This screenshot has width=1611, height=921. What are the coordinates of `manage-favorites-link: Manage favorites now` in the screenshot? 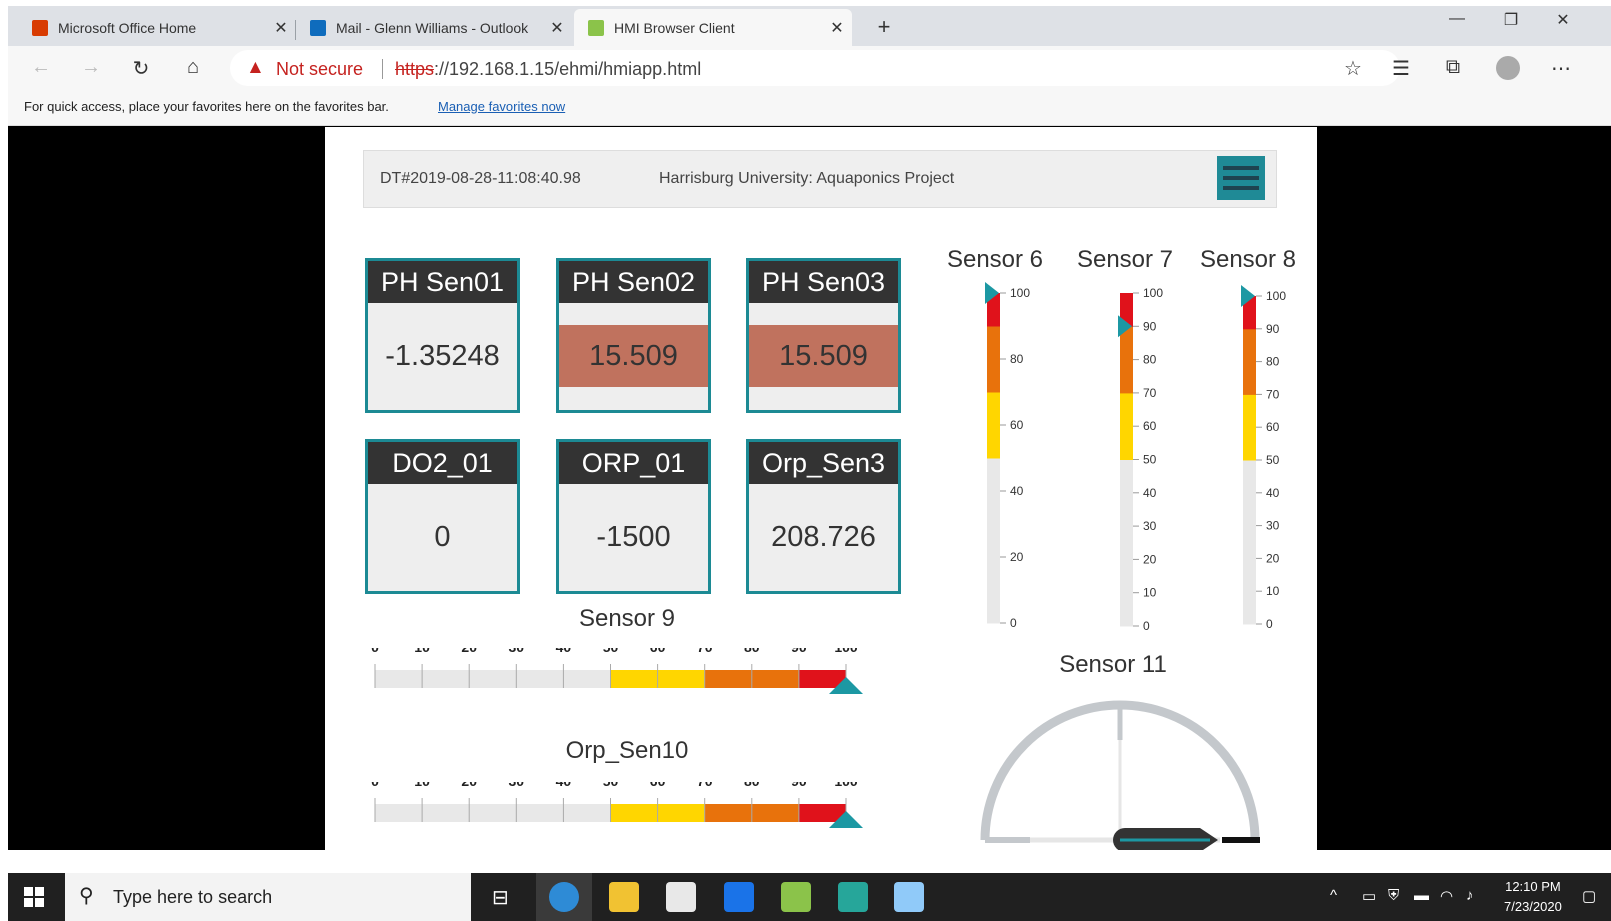 It's located at (501, 106).